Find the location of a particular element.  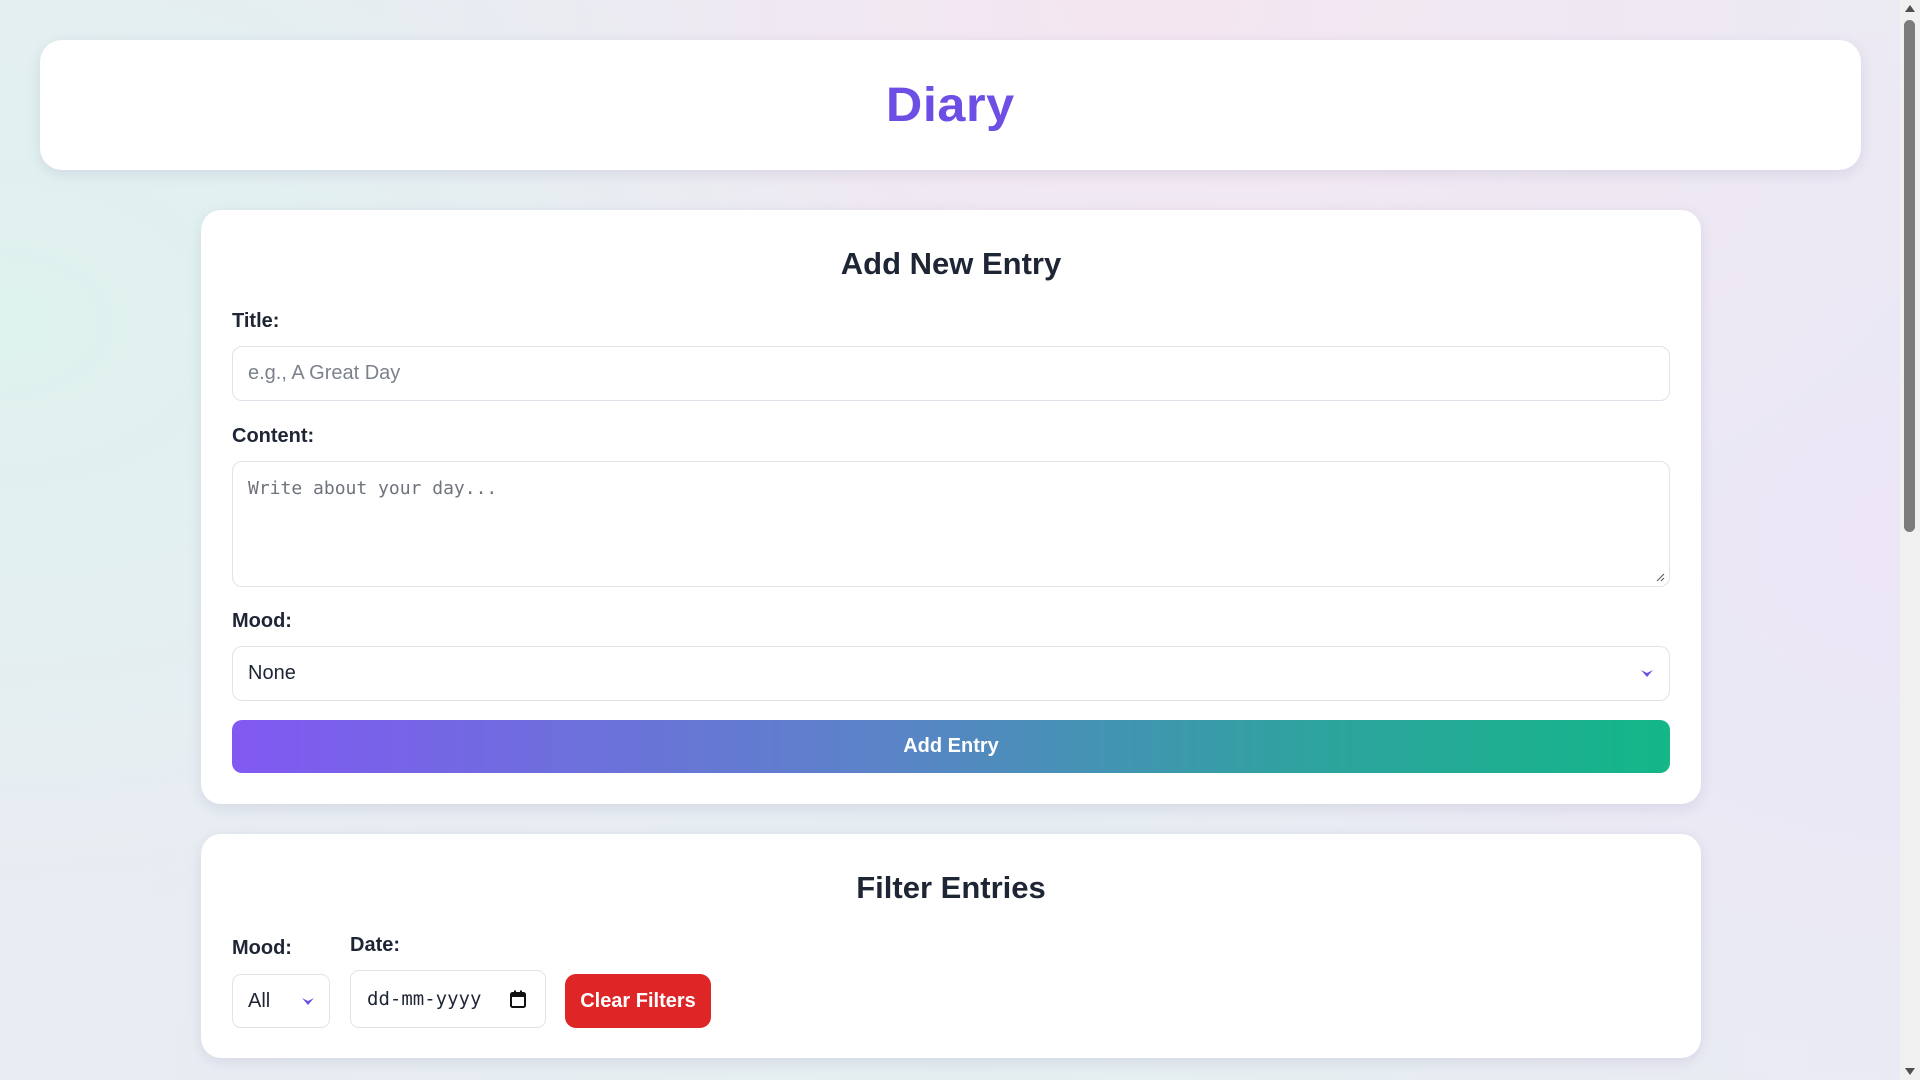

title-field is located at coordinates (951, 373).